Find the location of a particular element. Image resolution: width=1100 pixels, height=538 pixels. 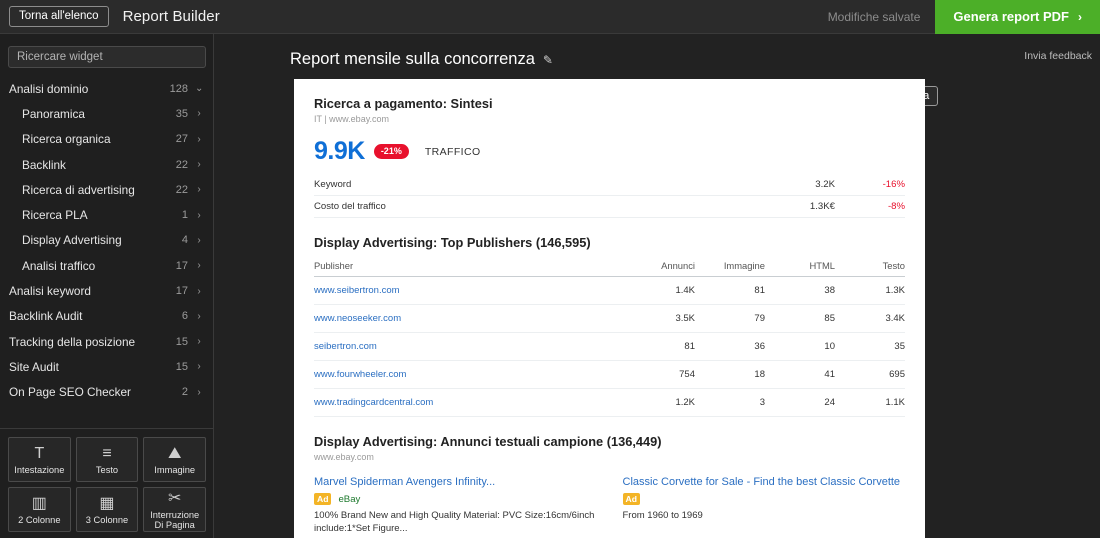

sidebar-item: Analisi traffico 17 › is located at coordinates (106, 265).